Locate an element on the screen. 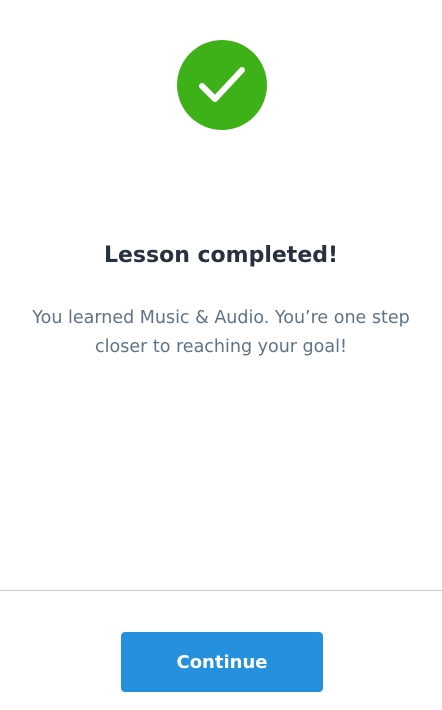 The width and height of the screenshot is (442, 710). lesson-completed-title: Lesson completed! is located at coordinates (221, 255).